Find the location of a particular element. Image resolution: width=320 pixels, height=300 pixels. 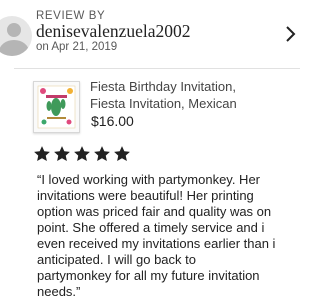

product-title-line: Fiesta Invitation, Mexican is located at coordinates (163, 103).